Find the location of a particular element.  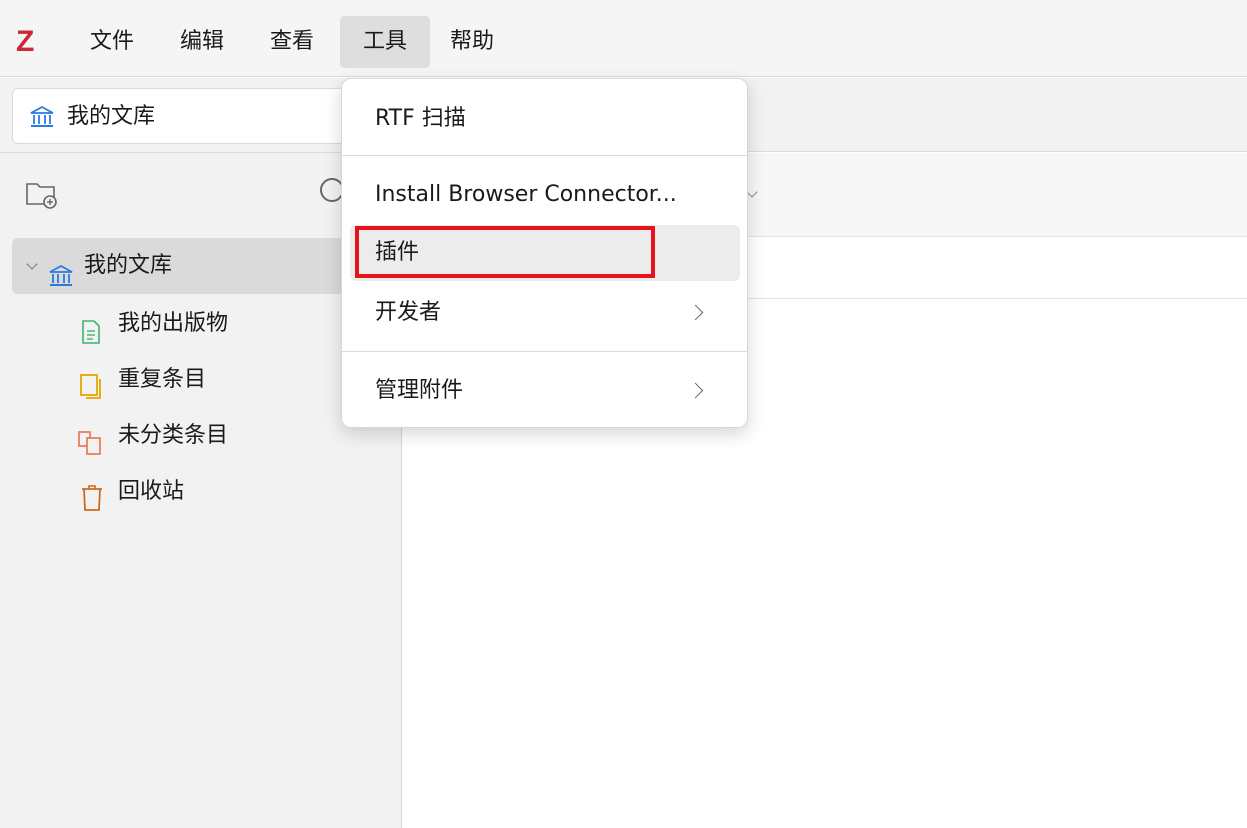

tree-item-label: 我的出版物 is located at coordinates (173, 323).